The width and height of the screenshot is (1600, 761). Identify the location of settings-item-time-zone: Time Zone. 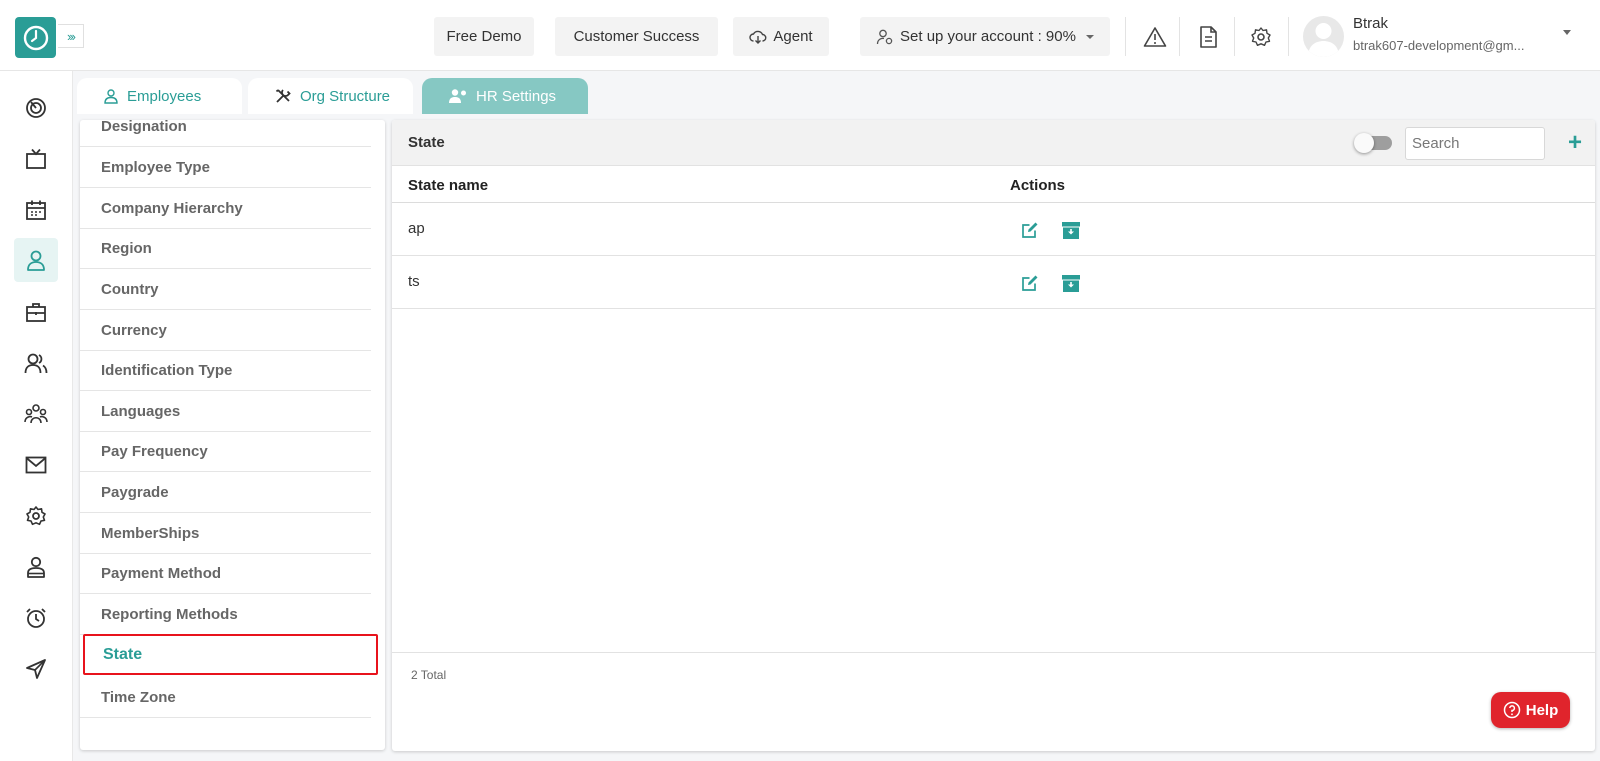
(225, 697).